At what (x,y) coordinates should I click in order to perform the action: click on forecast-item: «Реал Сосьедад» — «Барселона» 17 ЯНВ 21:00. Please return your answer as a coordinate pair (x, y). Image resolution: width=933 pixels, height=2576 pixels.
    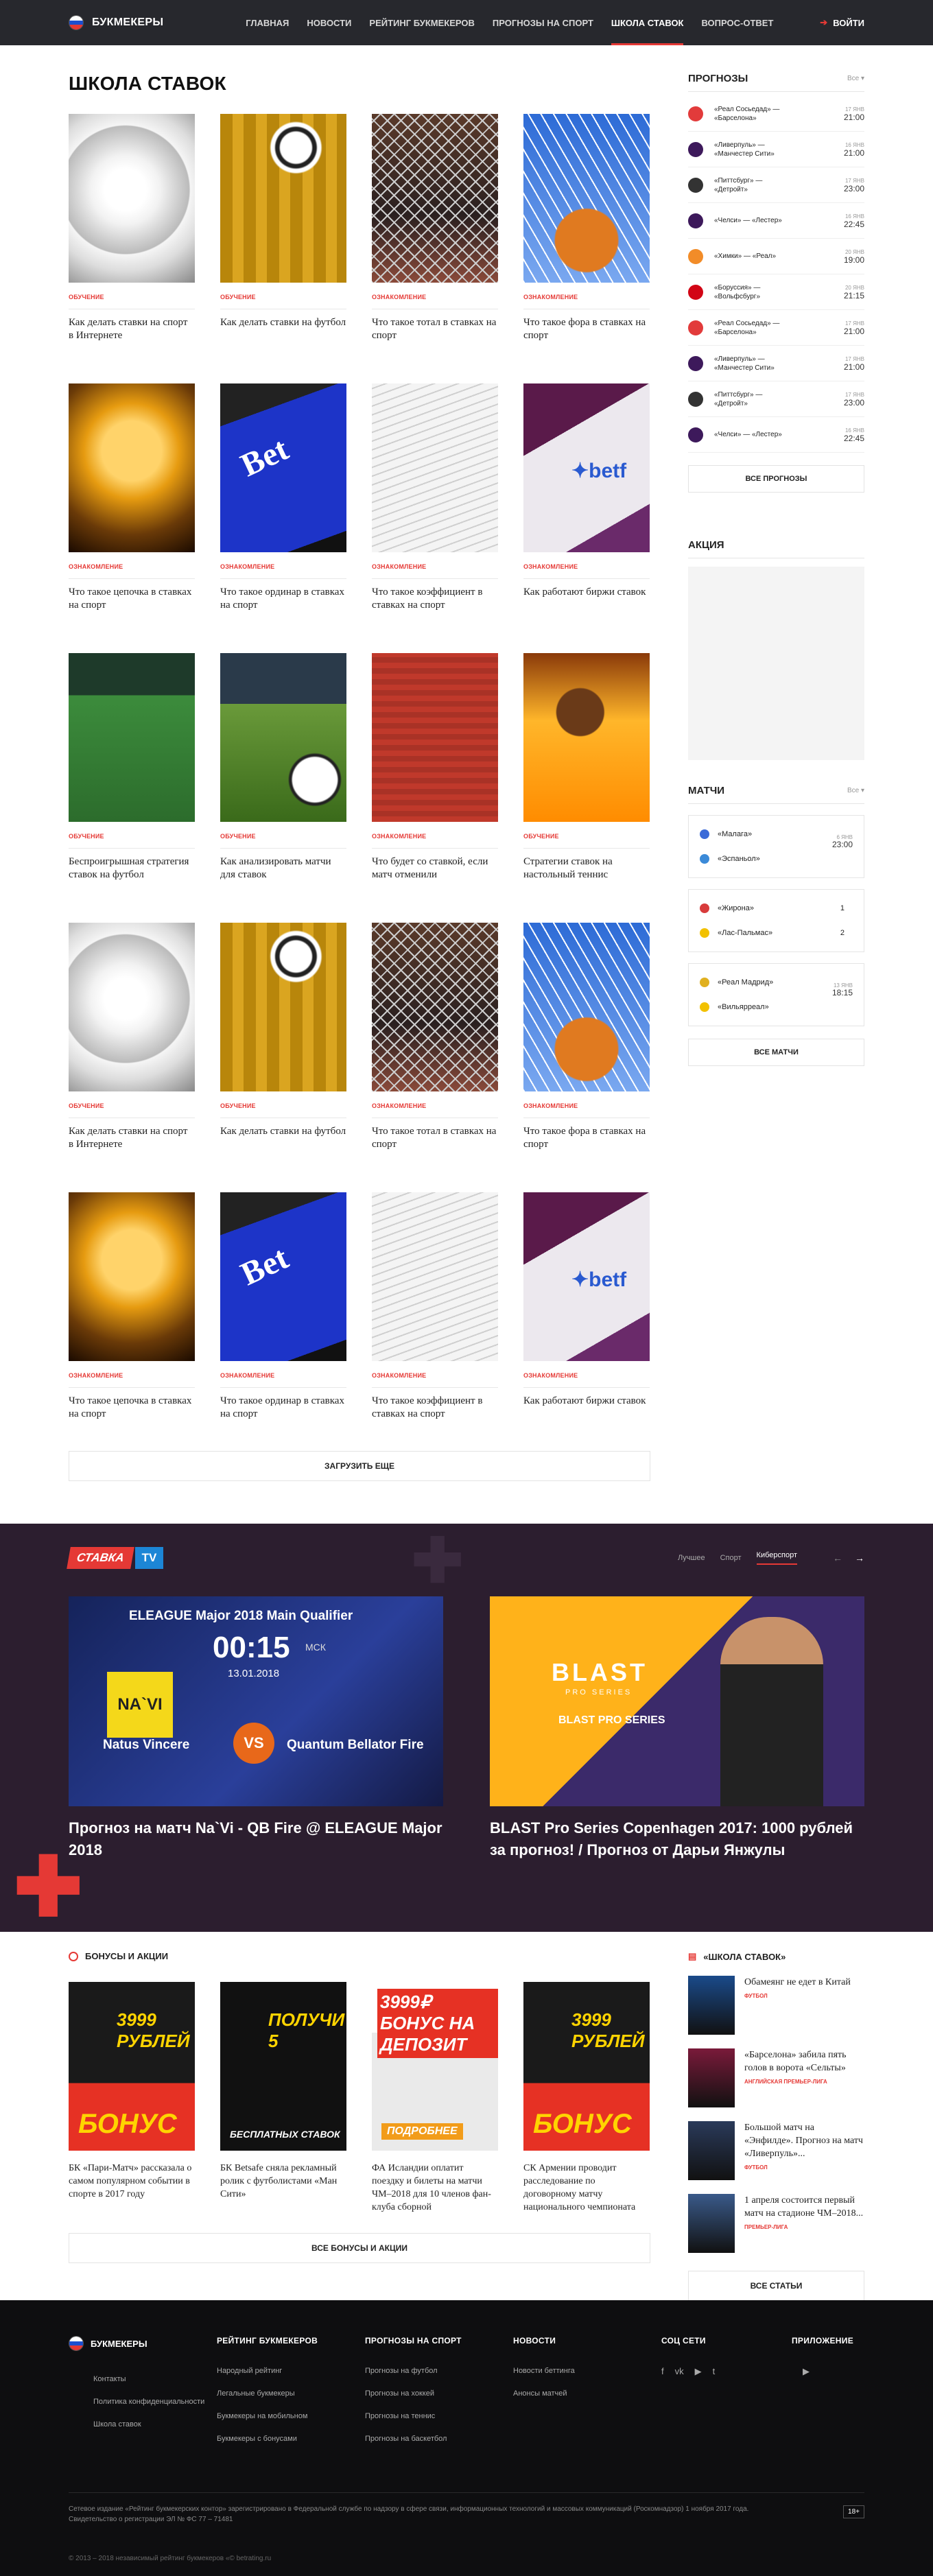
    Looking at the image, I should click on (776, 114).